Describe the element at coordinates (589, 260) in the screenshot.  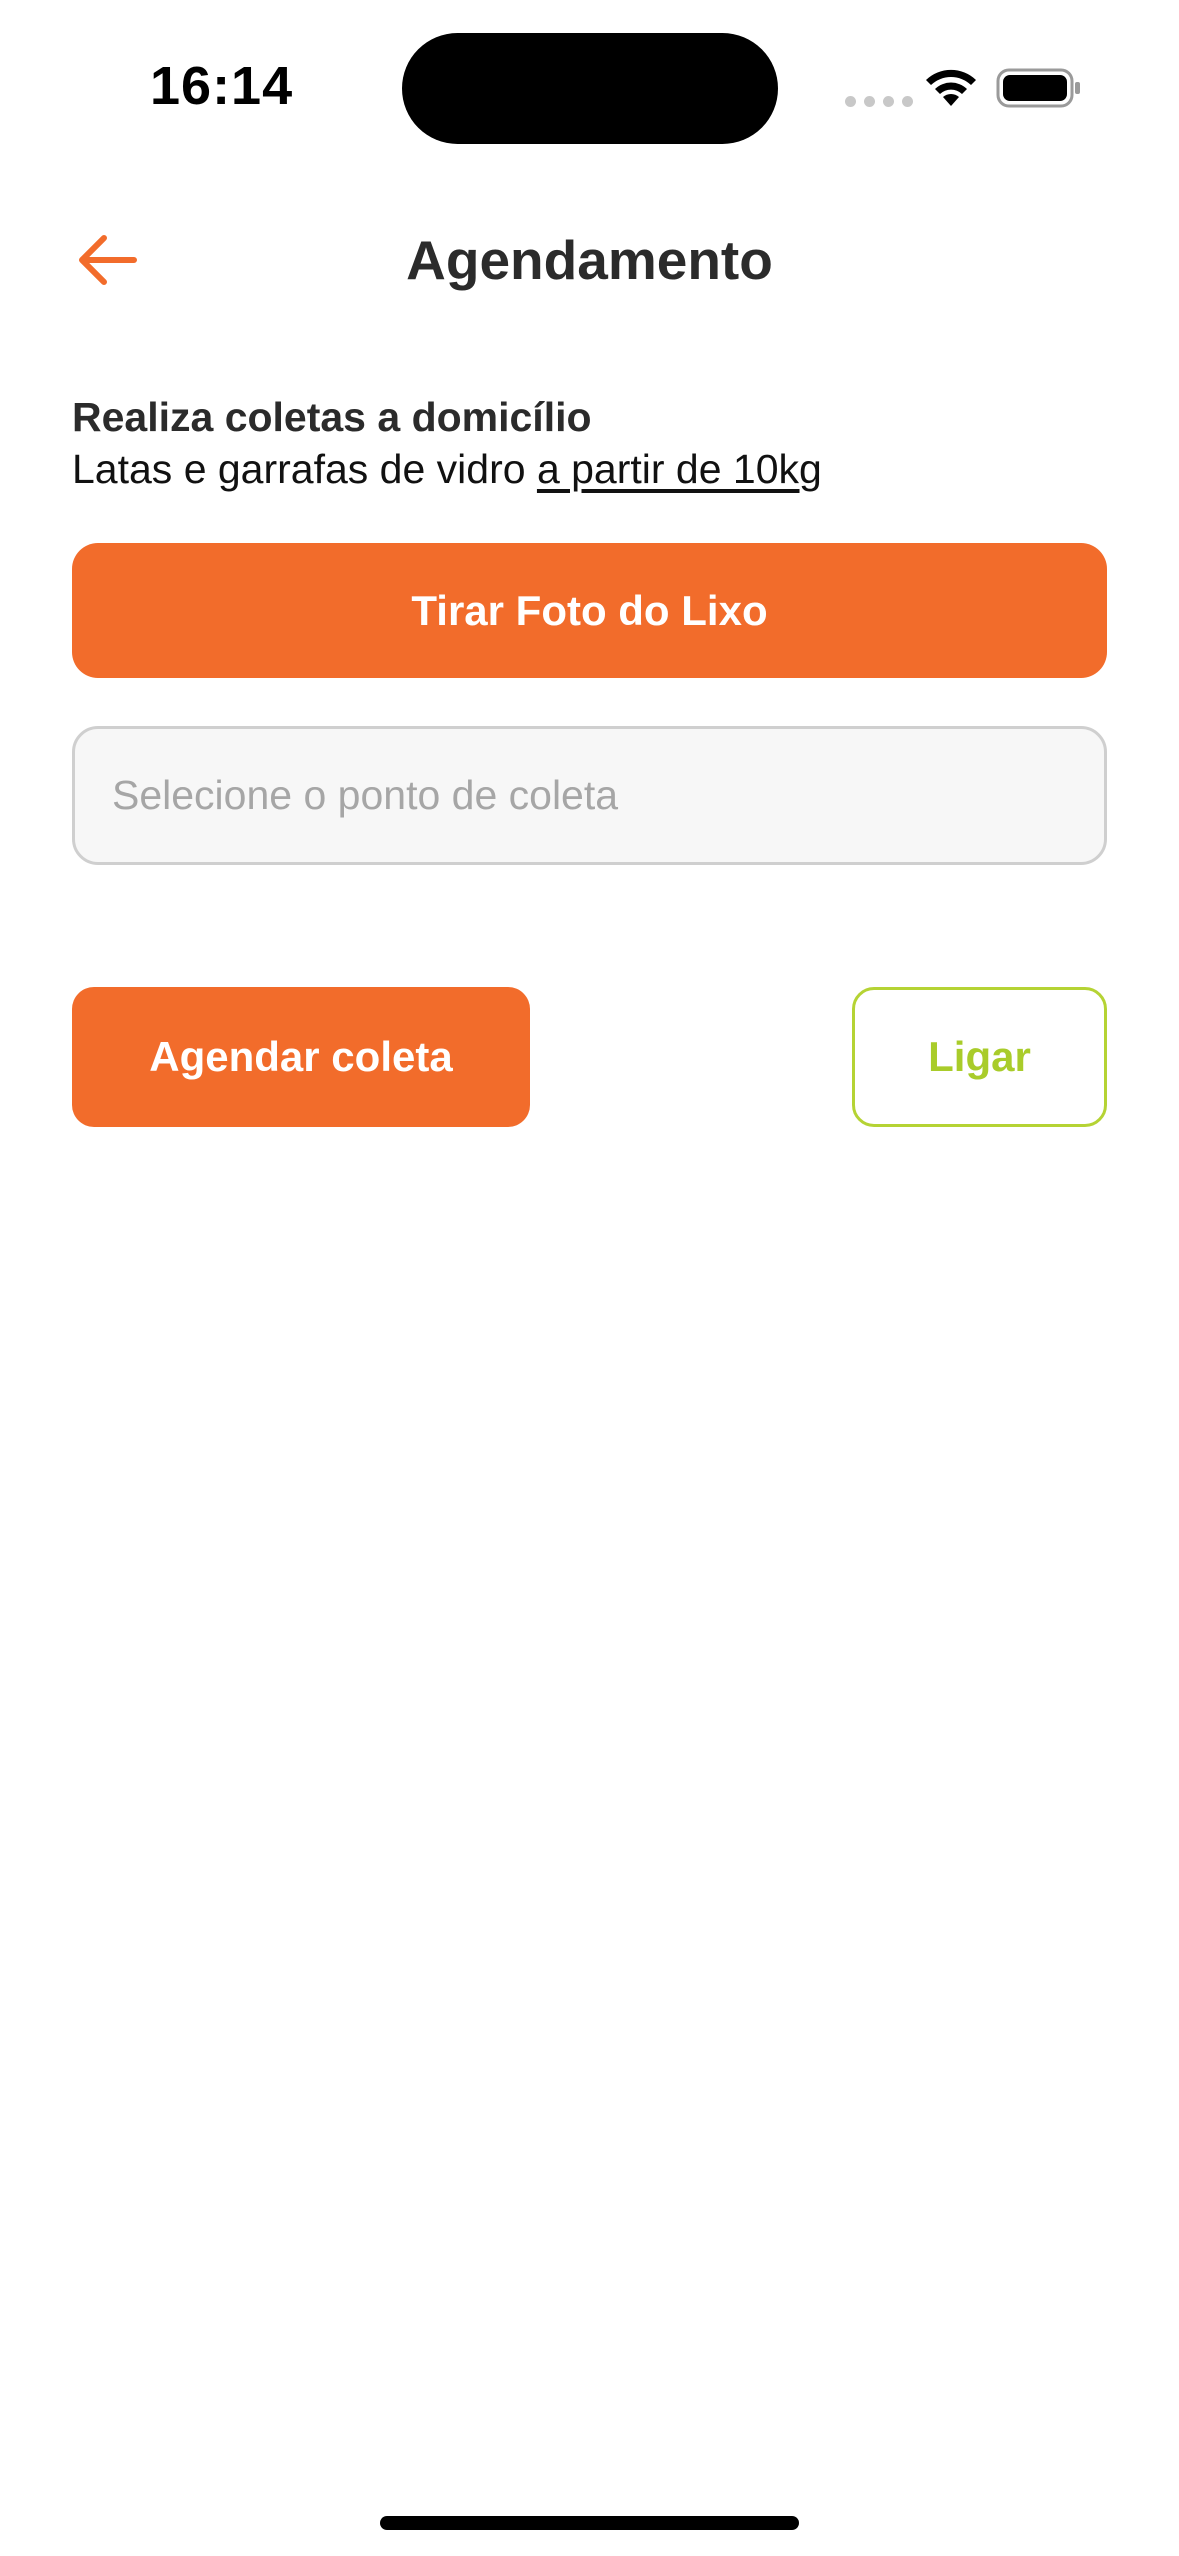
I see `page-title: Agendamento` at that location.